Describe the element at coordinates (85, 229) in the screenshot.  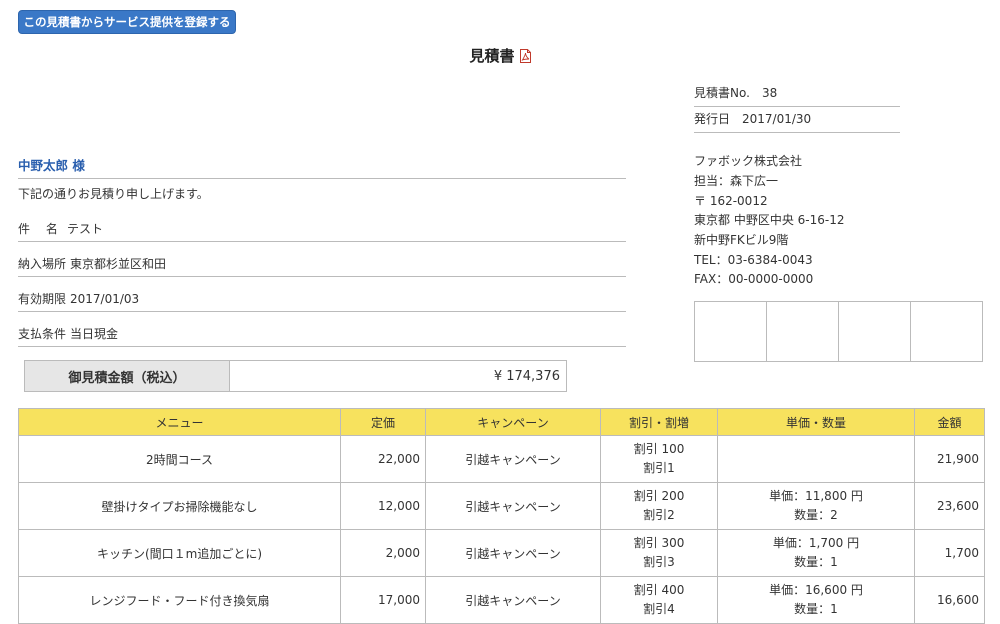
I see `field-value: テスト` at that location.